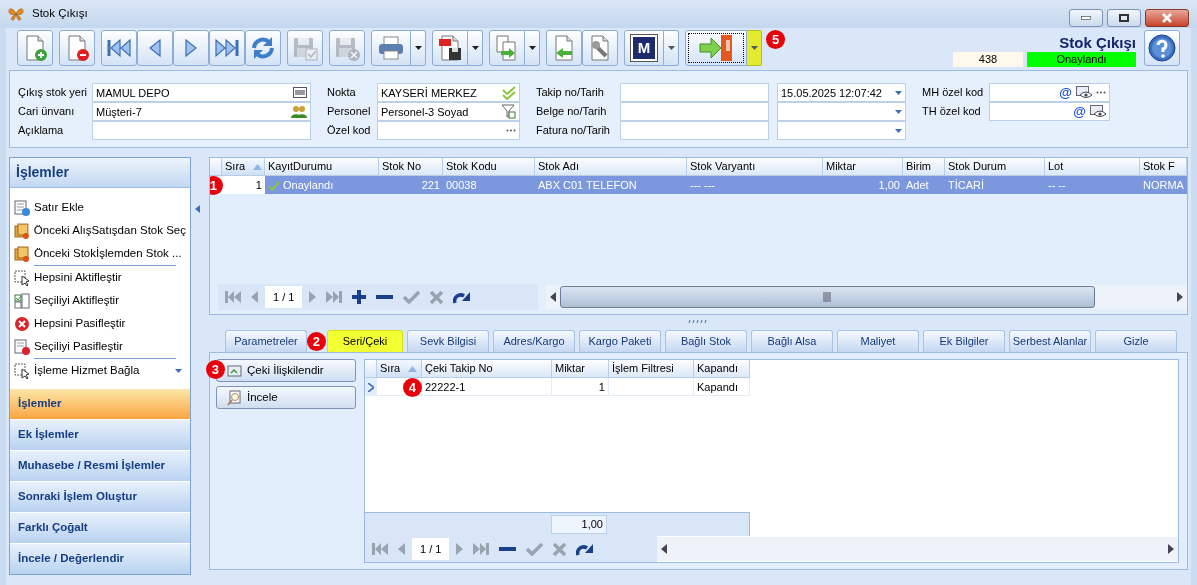 The height and width of the screenshot is (585, 1197). I want to click on action-item: Seçiliyi Aktifleştir, so click(100, 300).